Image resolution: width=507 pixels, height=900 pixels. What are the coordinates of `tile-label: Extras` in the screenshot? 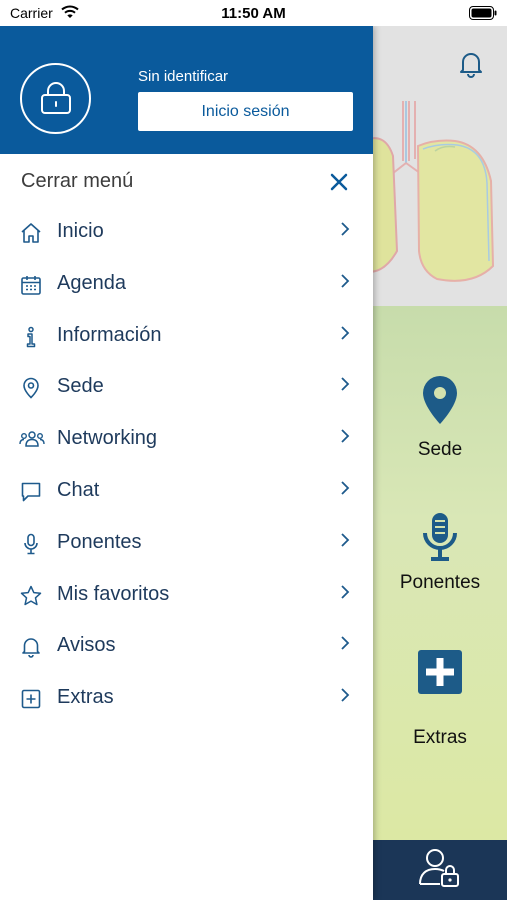 It's located at (440, 737).